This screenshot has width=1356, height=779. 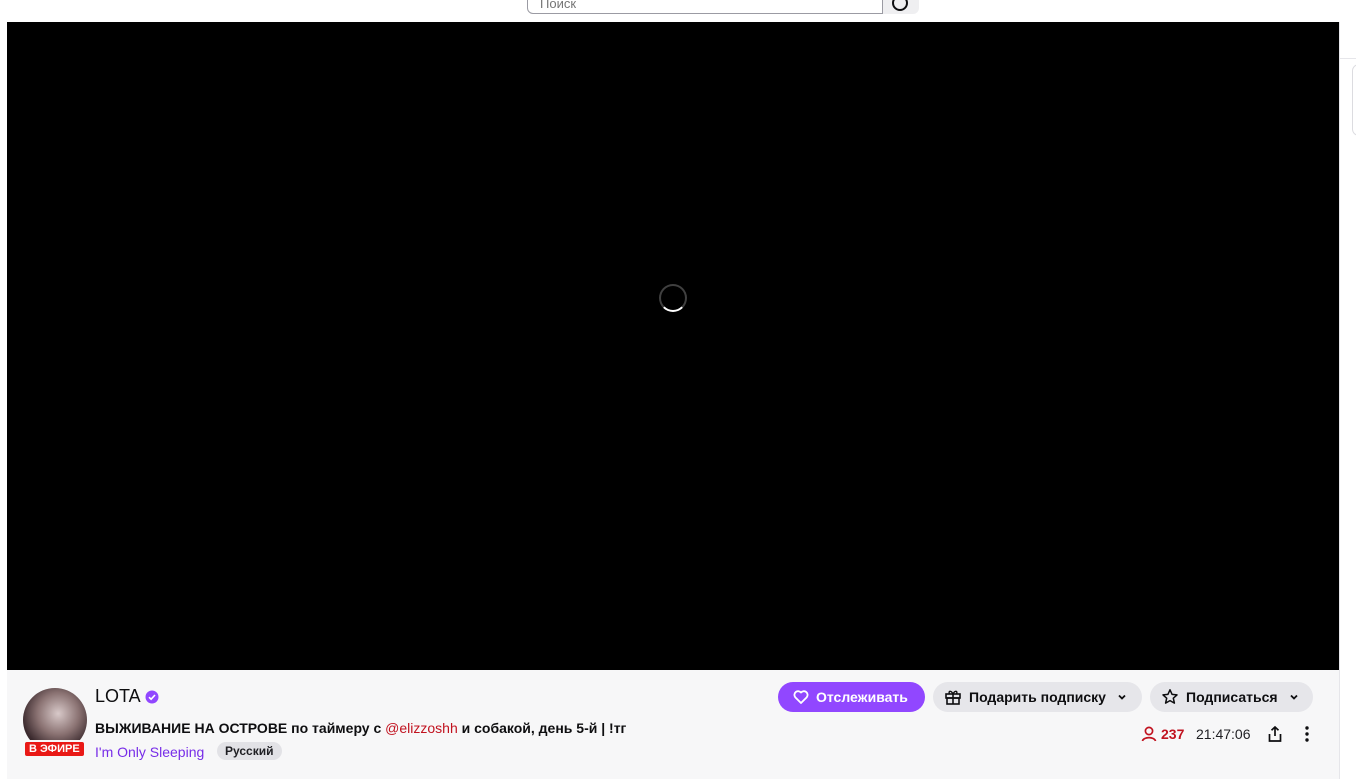 What do you see at coordinates (801, 697) in the screenshot?
I see `heart-icon` at bounding box center [801, 697].